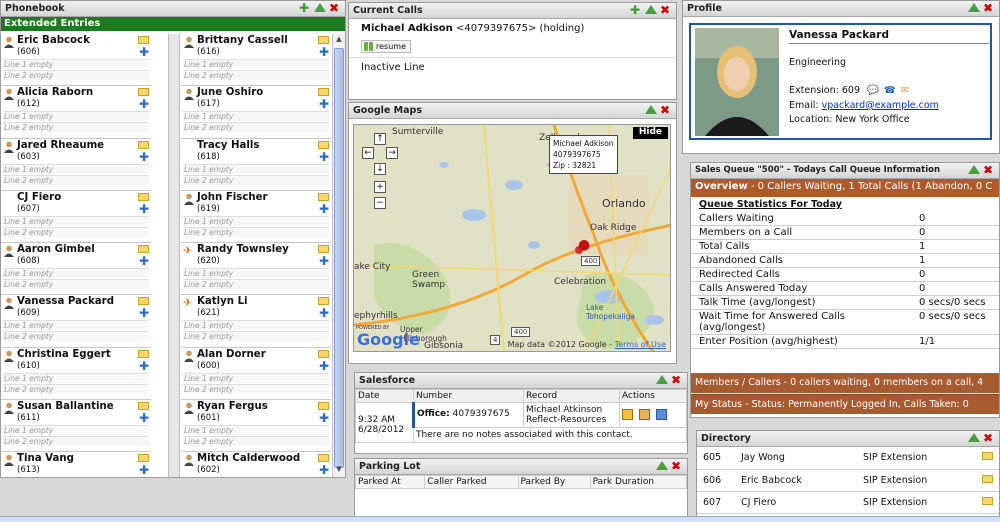 The image size is (1000, 522). I want to click on zoom-out-icon: −, so click(380, 203).